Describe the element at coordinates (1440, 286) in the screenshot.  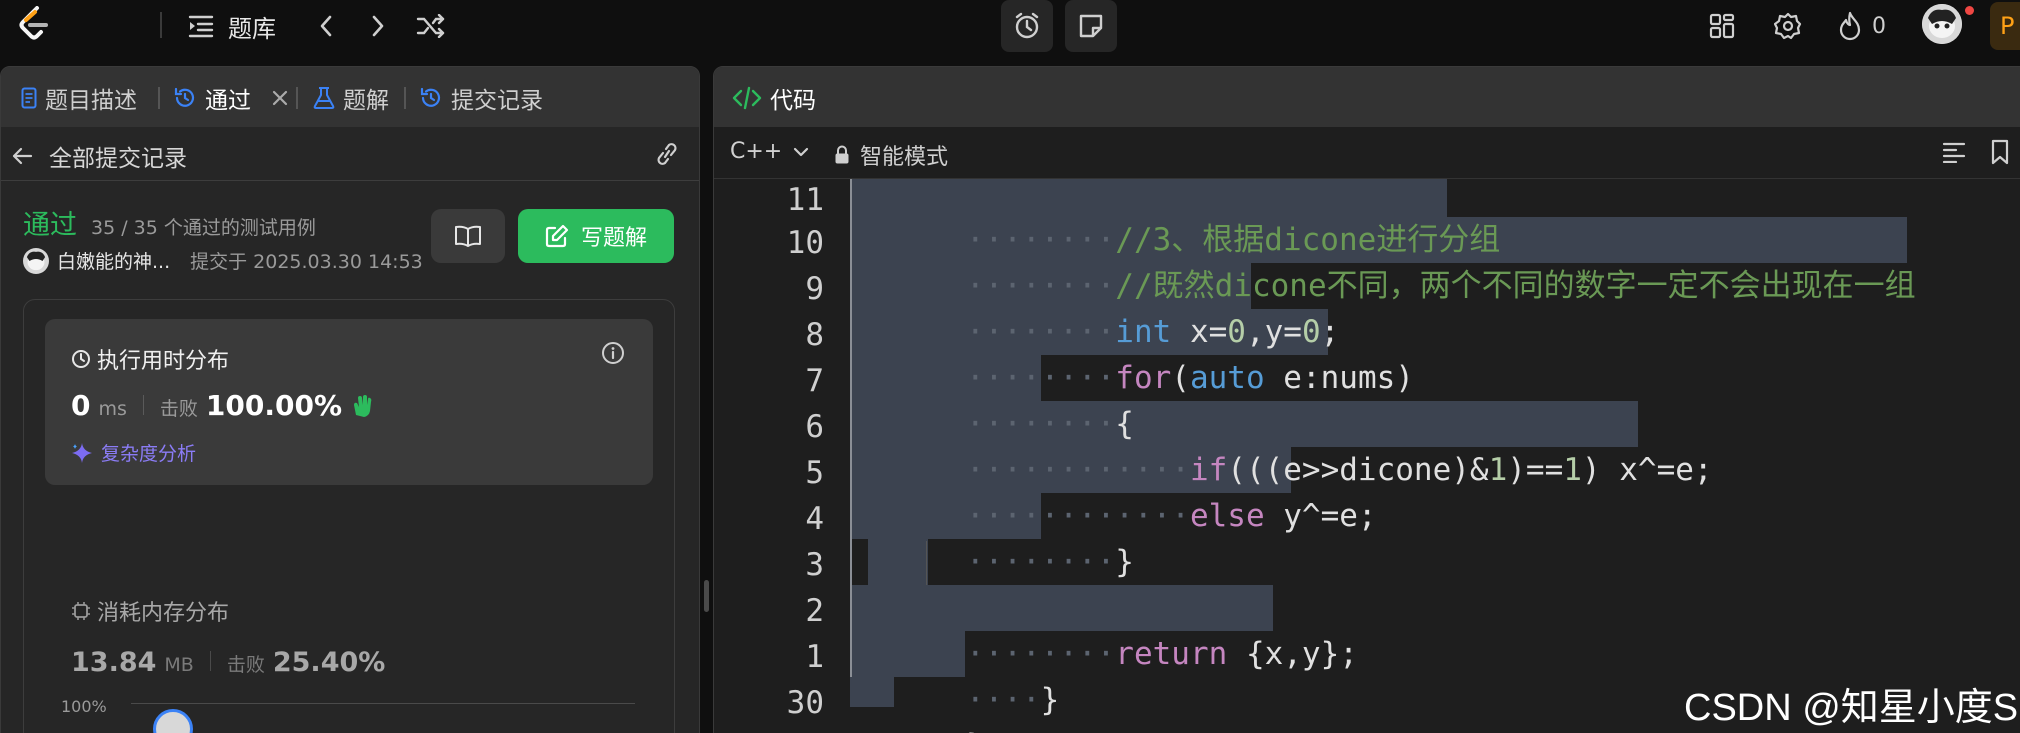
I see `code-line: ········//既然dicone不同，两个不同的数字一定不会出现在一组` at that location.